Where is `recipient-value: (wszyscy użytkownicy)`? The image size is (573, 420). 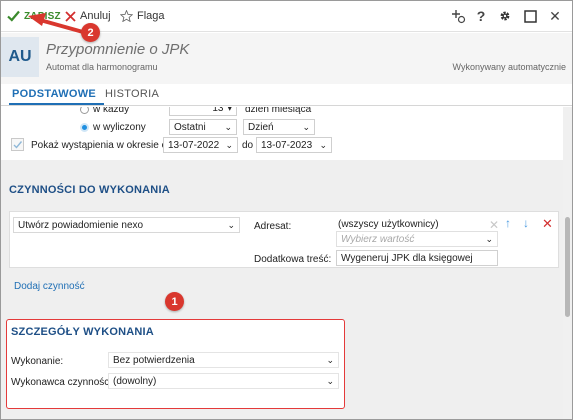
recipient-value: (wszyscy użytkownicy) is located at coordinates (388, 224).